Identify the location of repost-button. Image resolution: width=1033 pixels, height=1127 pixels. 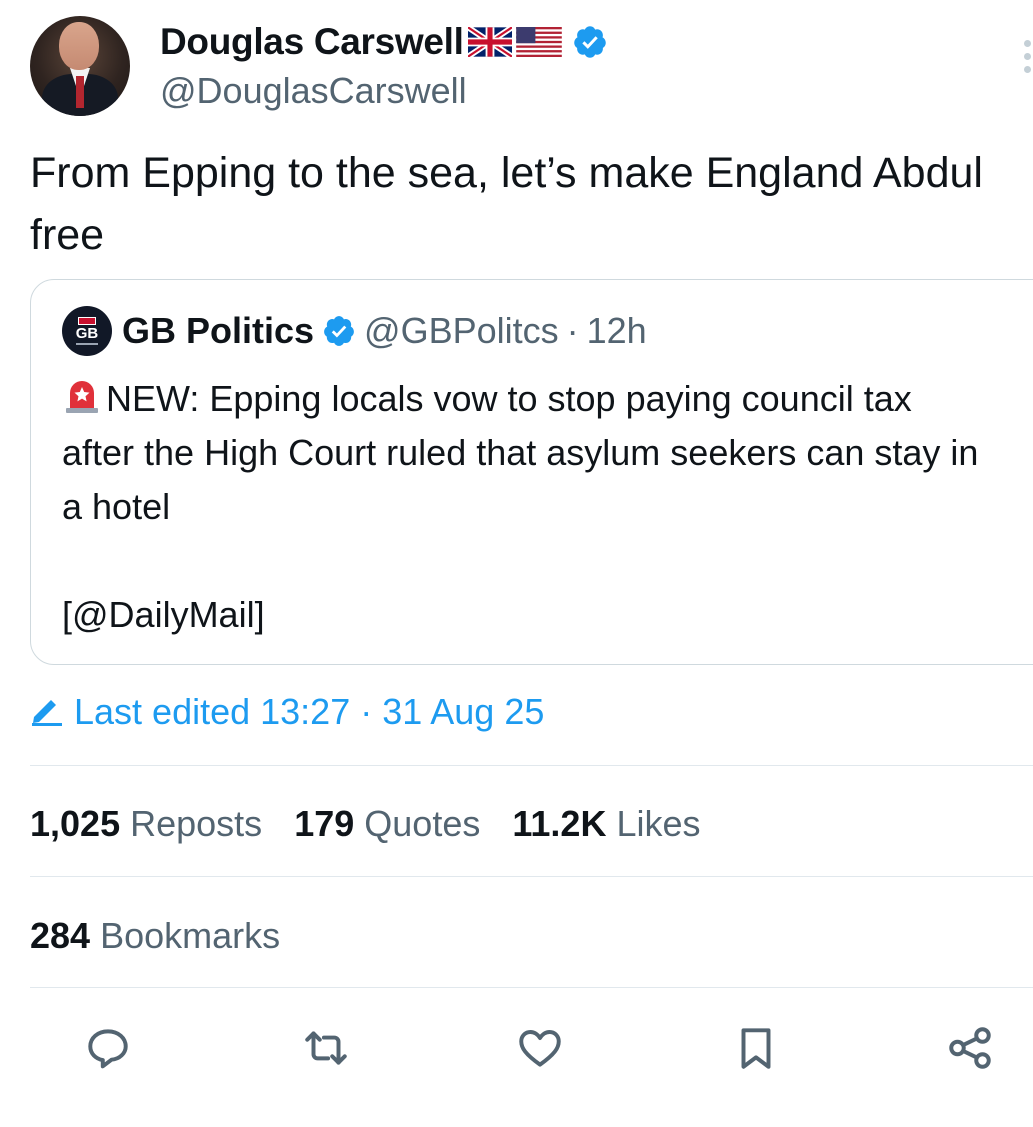
(326, 1048).